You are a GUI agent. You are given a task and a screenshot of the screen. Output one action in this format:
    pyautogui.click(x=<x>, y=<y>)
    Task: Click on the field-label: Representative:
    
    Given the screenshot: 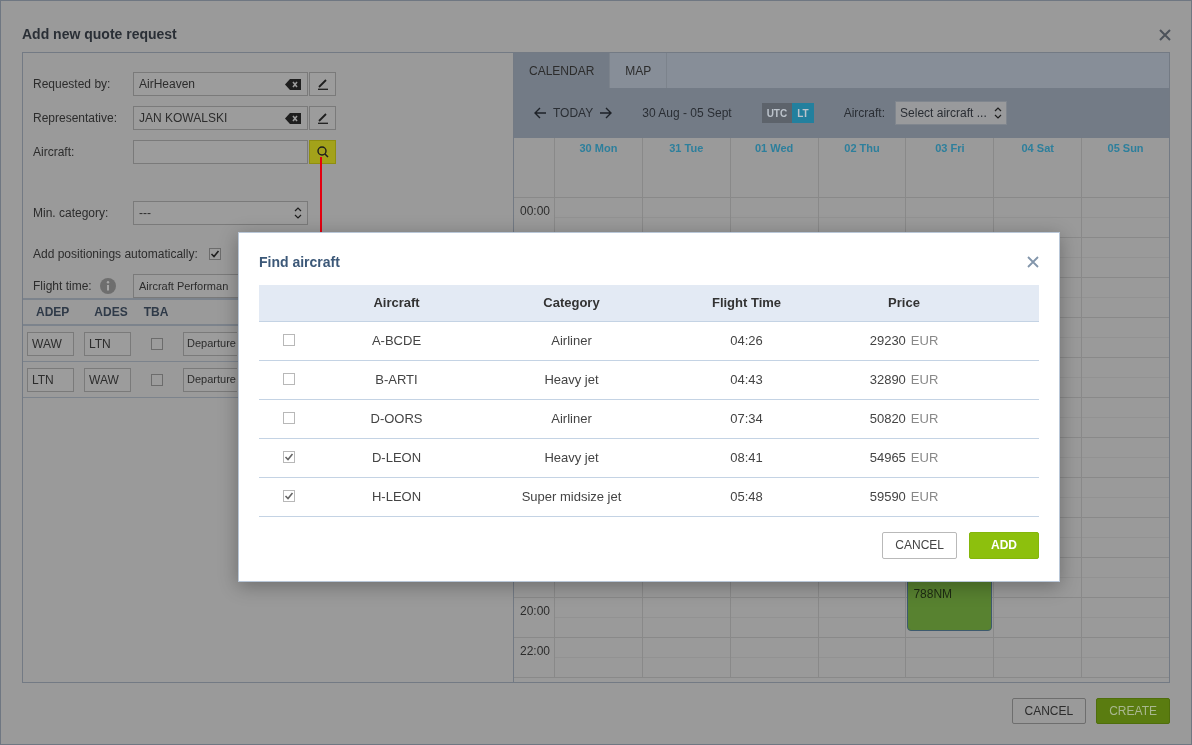 What is the action you would take?
    pyautogui.click(x=76, y=118)
    